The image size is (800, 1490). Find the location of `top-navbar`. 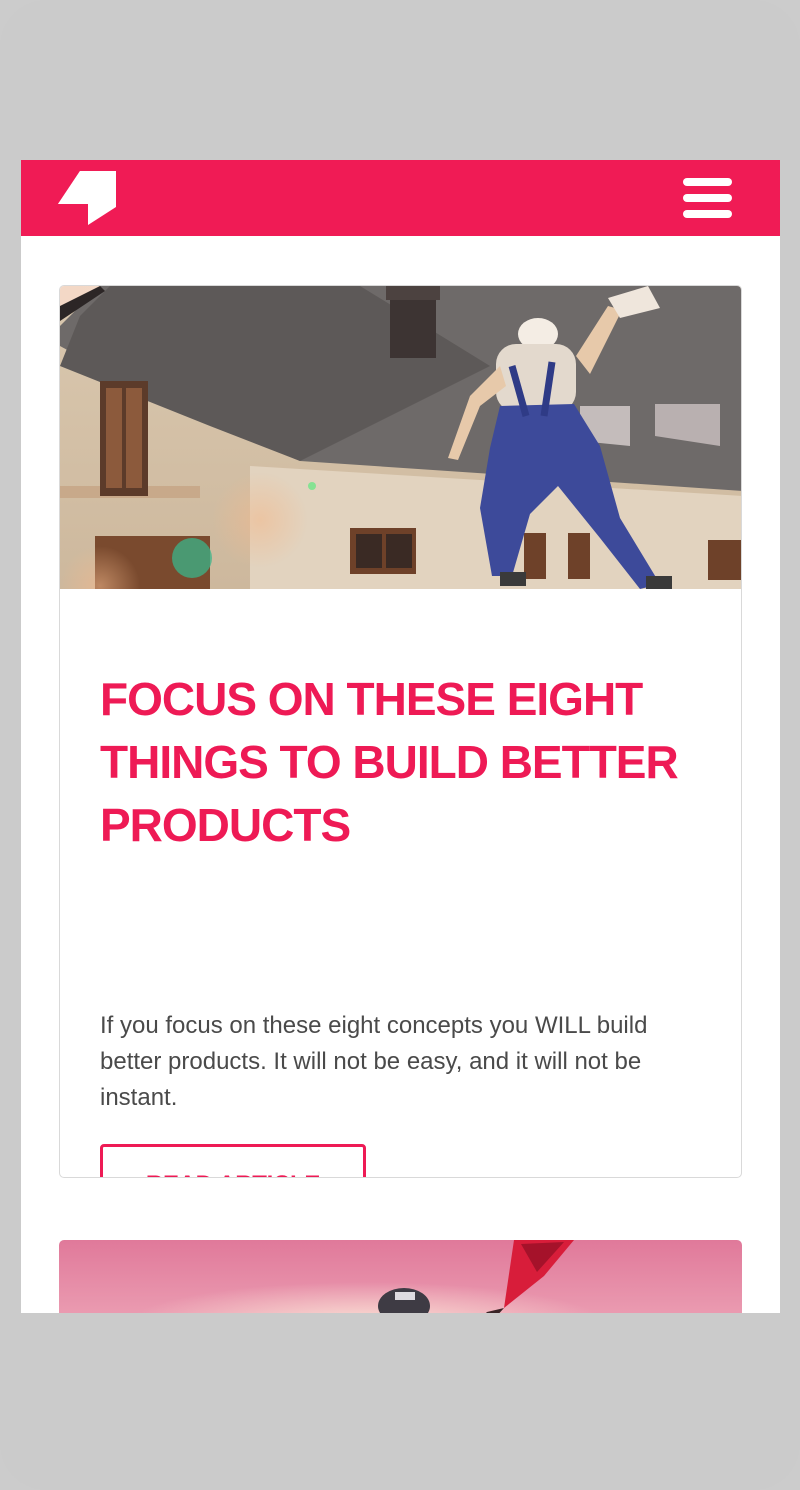

top-navbar is located at coordinates (400, 198).